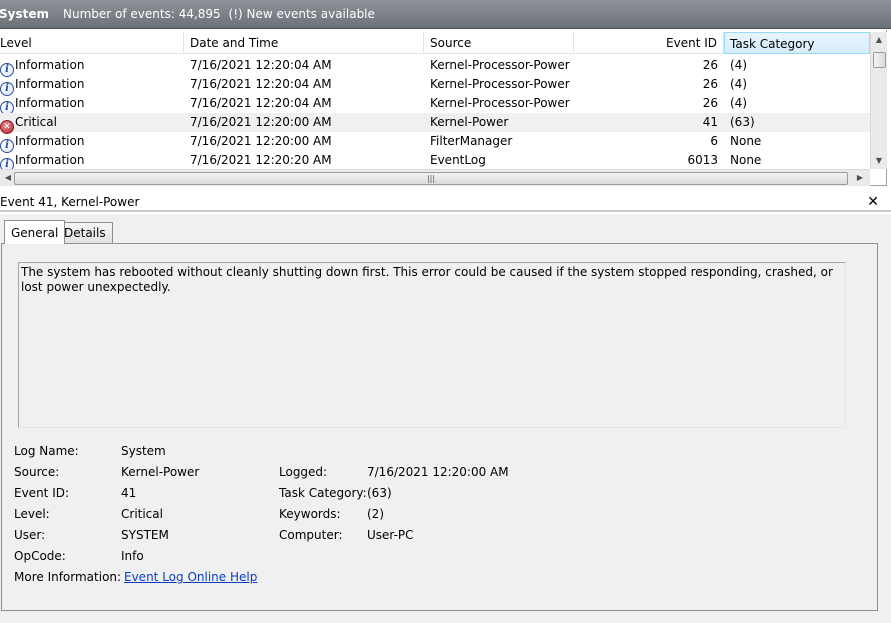 This screenshot has height=623, width=891. I want to click on event-id-cell: 6013, so click(702, 160).